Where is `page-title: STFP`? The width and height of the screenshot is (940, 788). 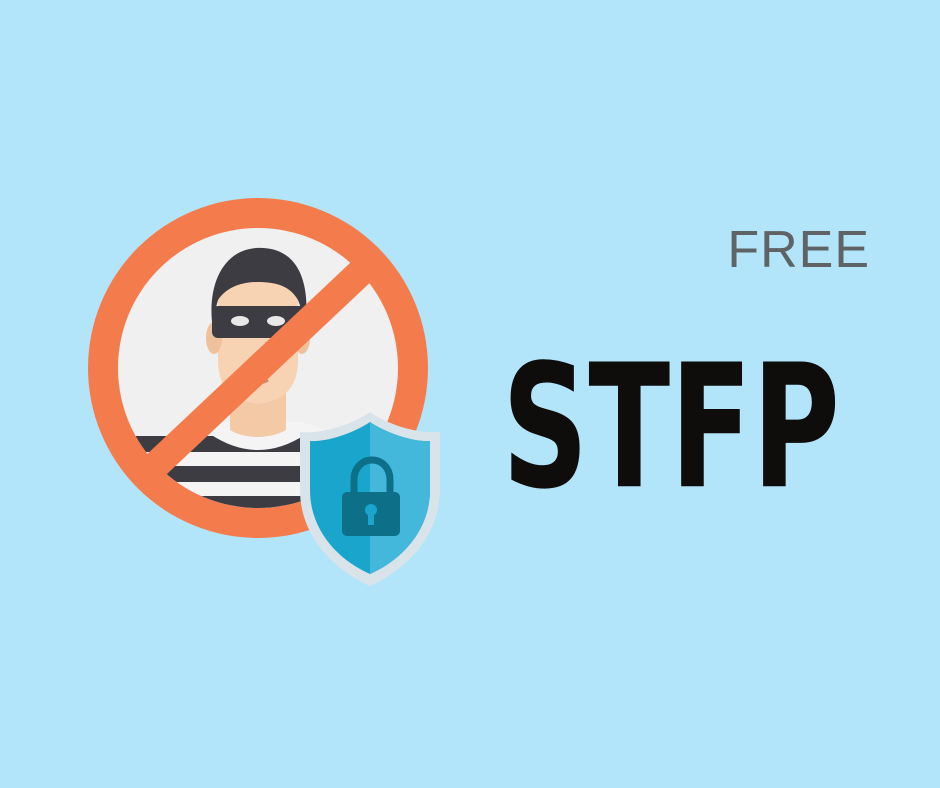 page-title: STFP is located at coordinates (671, 422).